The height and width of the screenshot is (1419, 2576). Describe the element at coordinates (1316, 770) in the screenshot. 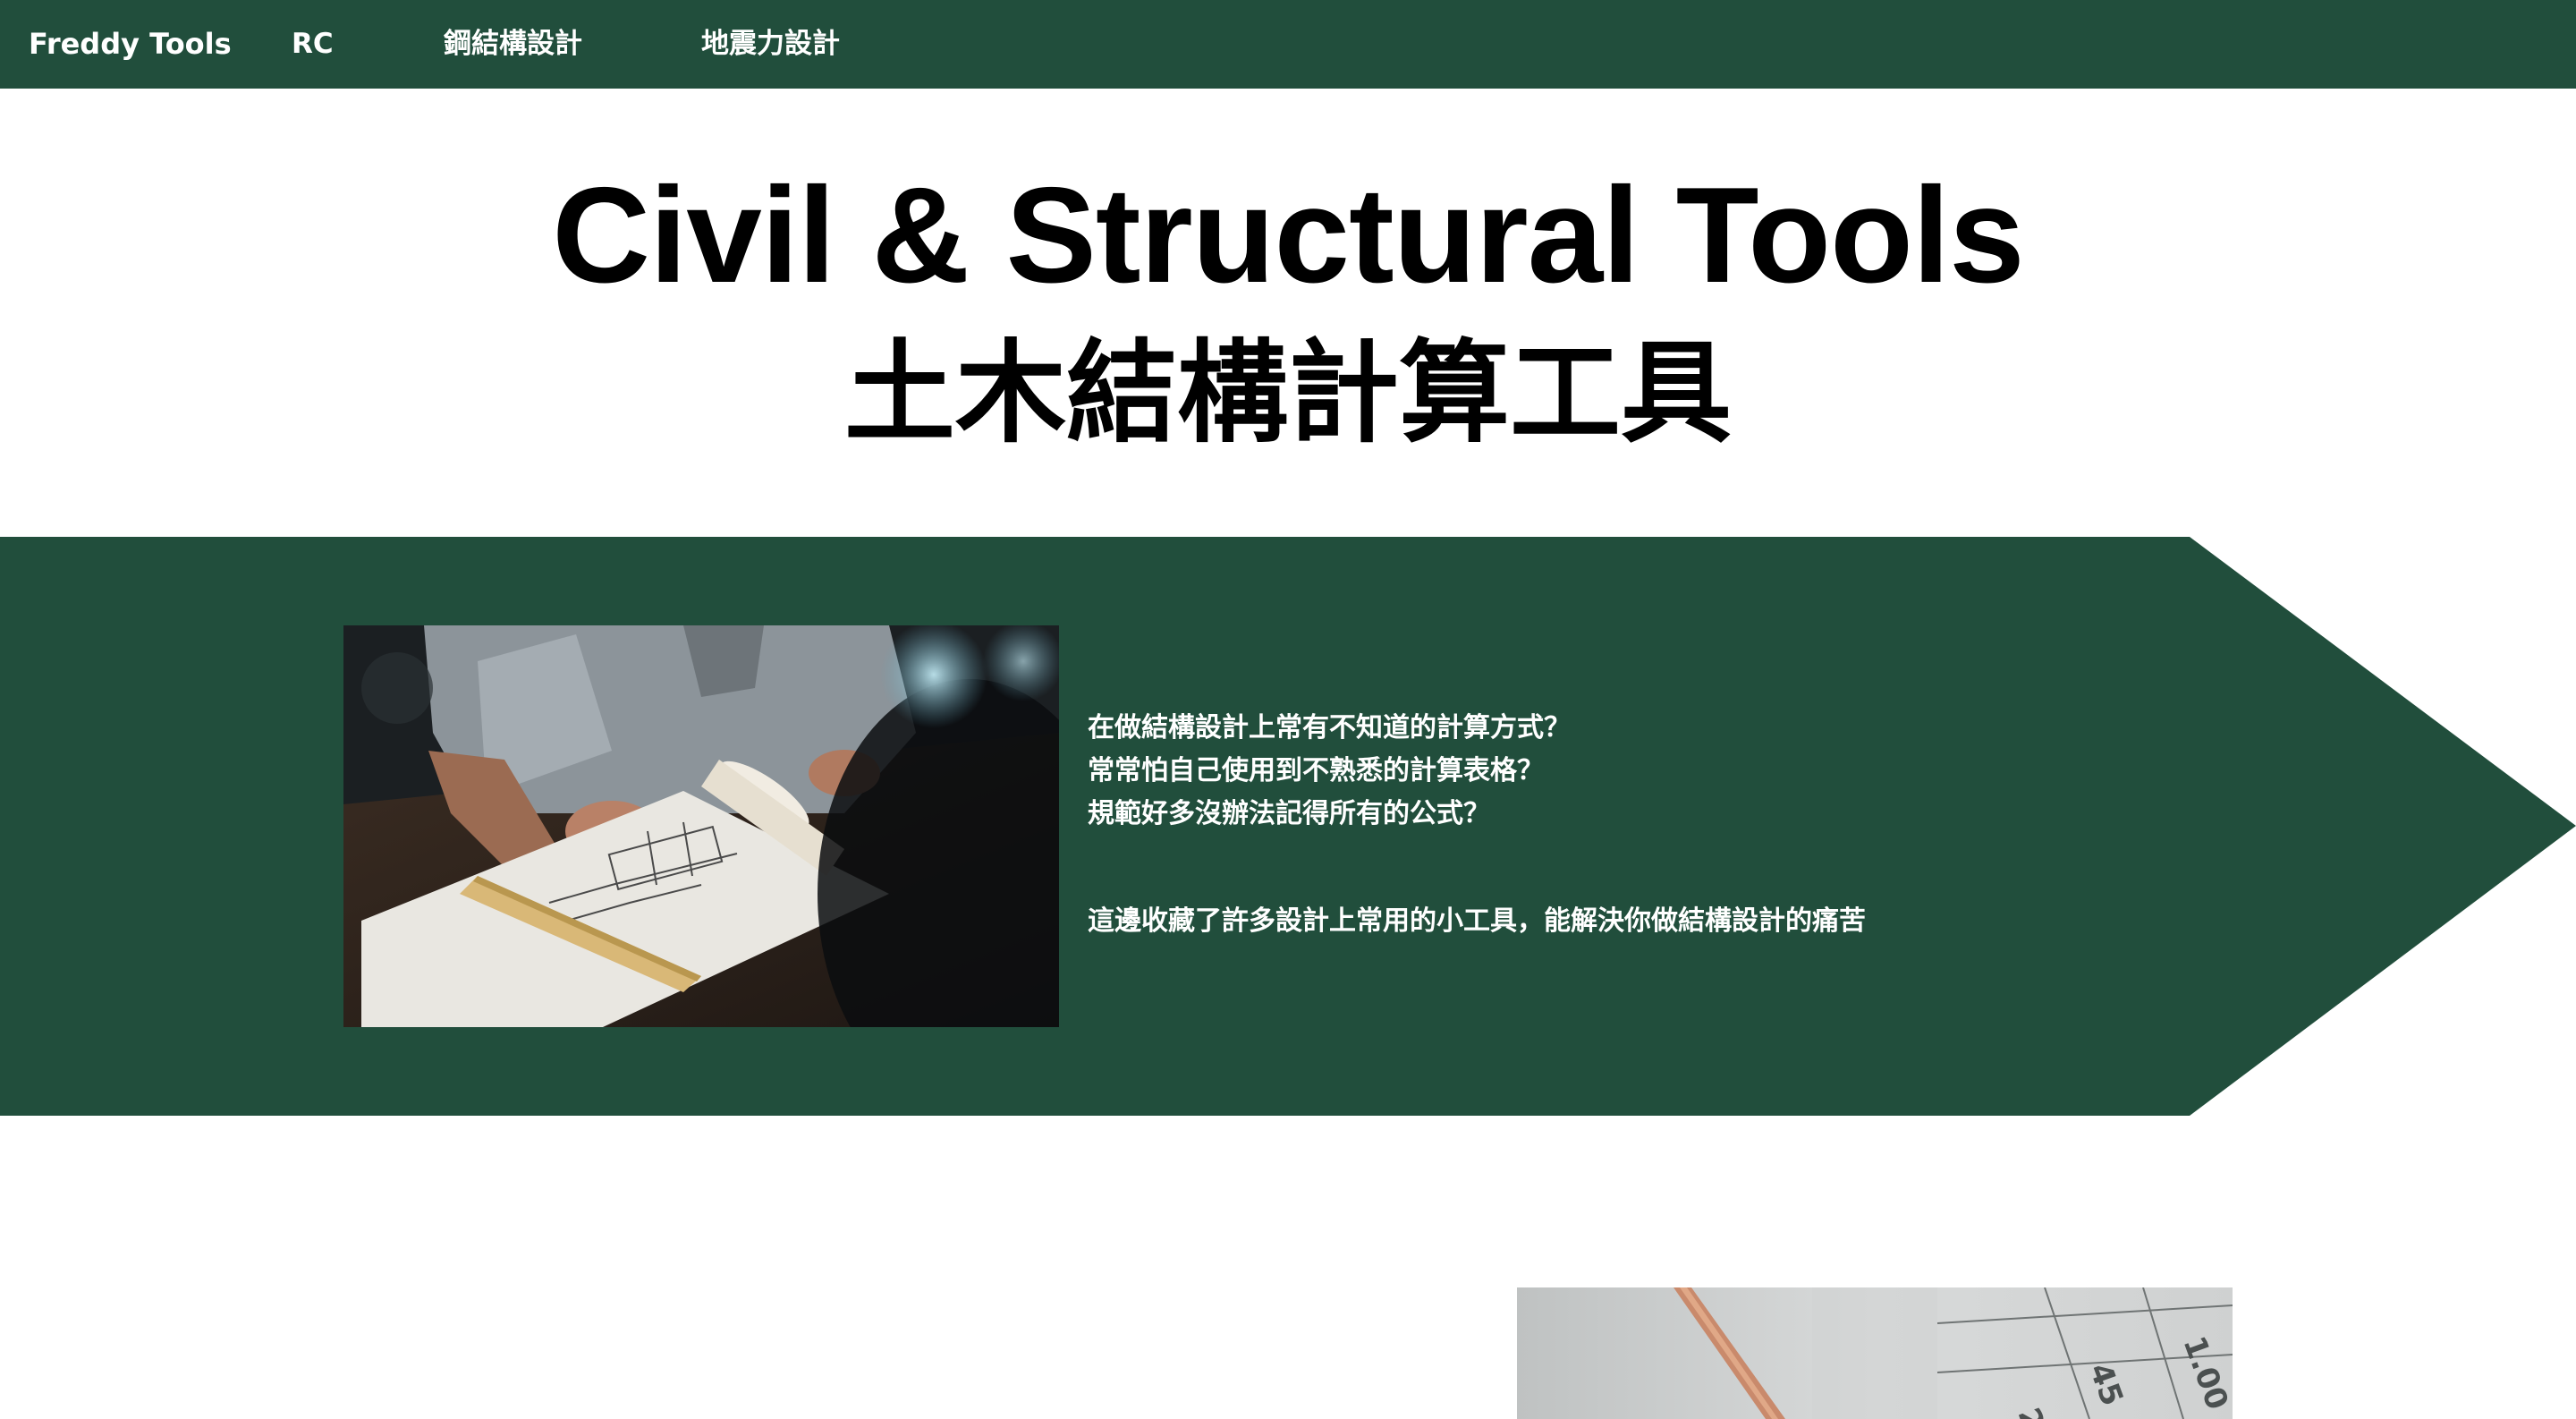

I see `intro-question-2: 常常怕自己使用到不熟悉的計算表格？` at that location.